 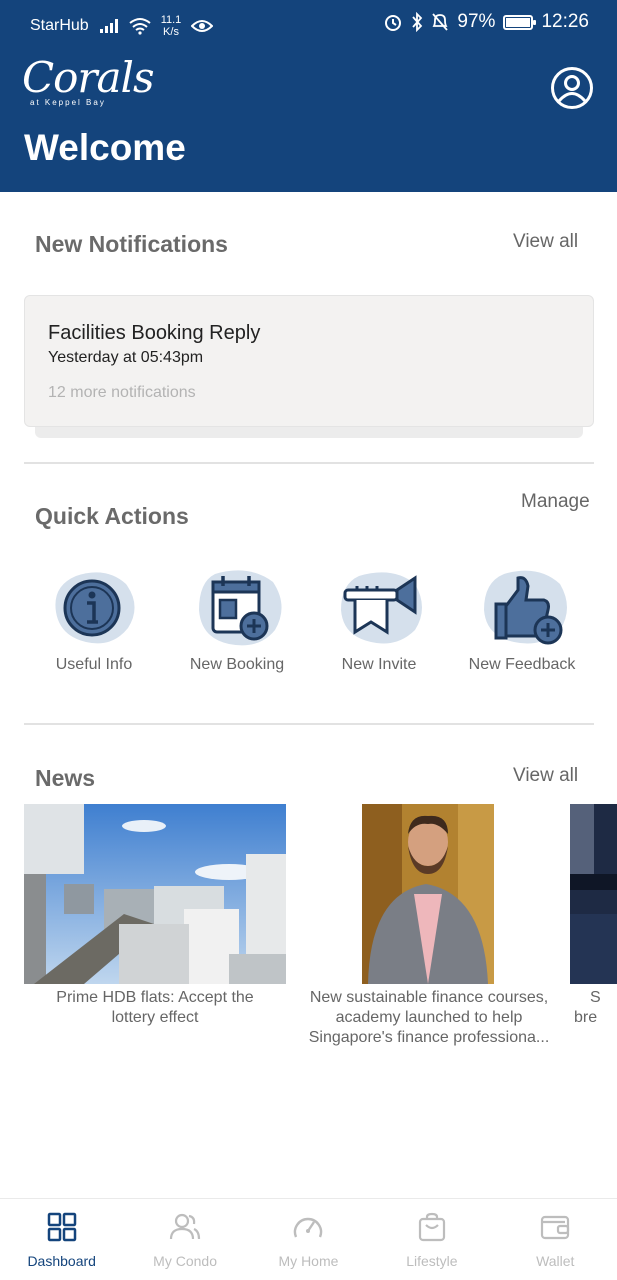 What do you see at coordinates (126, 357) in the screenshot?
I see `notification-time: Yesterday at 05:43pm` at bounding box center [126, 357].